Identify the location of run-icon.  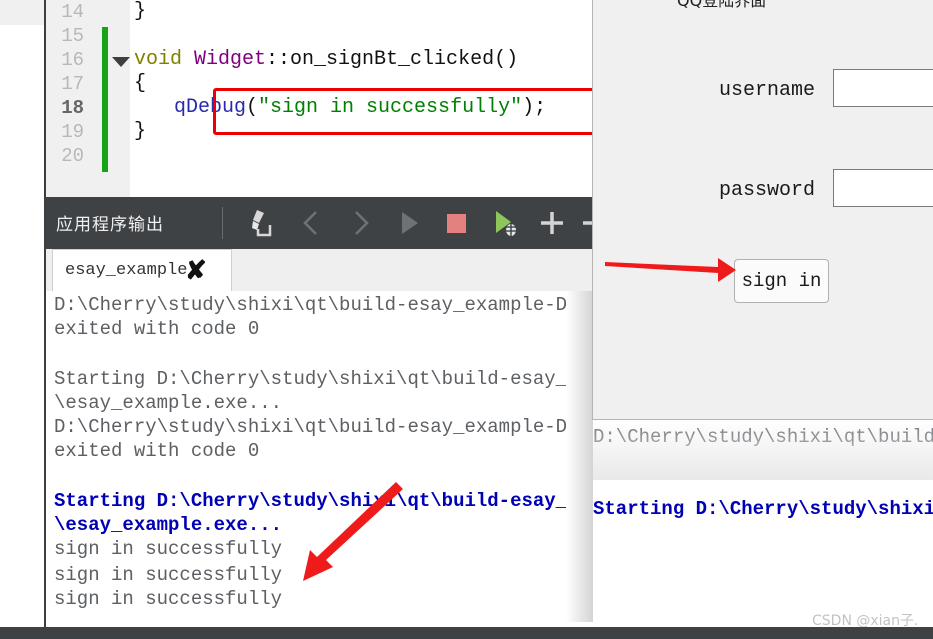
(408, 223).